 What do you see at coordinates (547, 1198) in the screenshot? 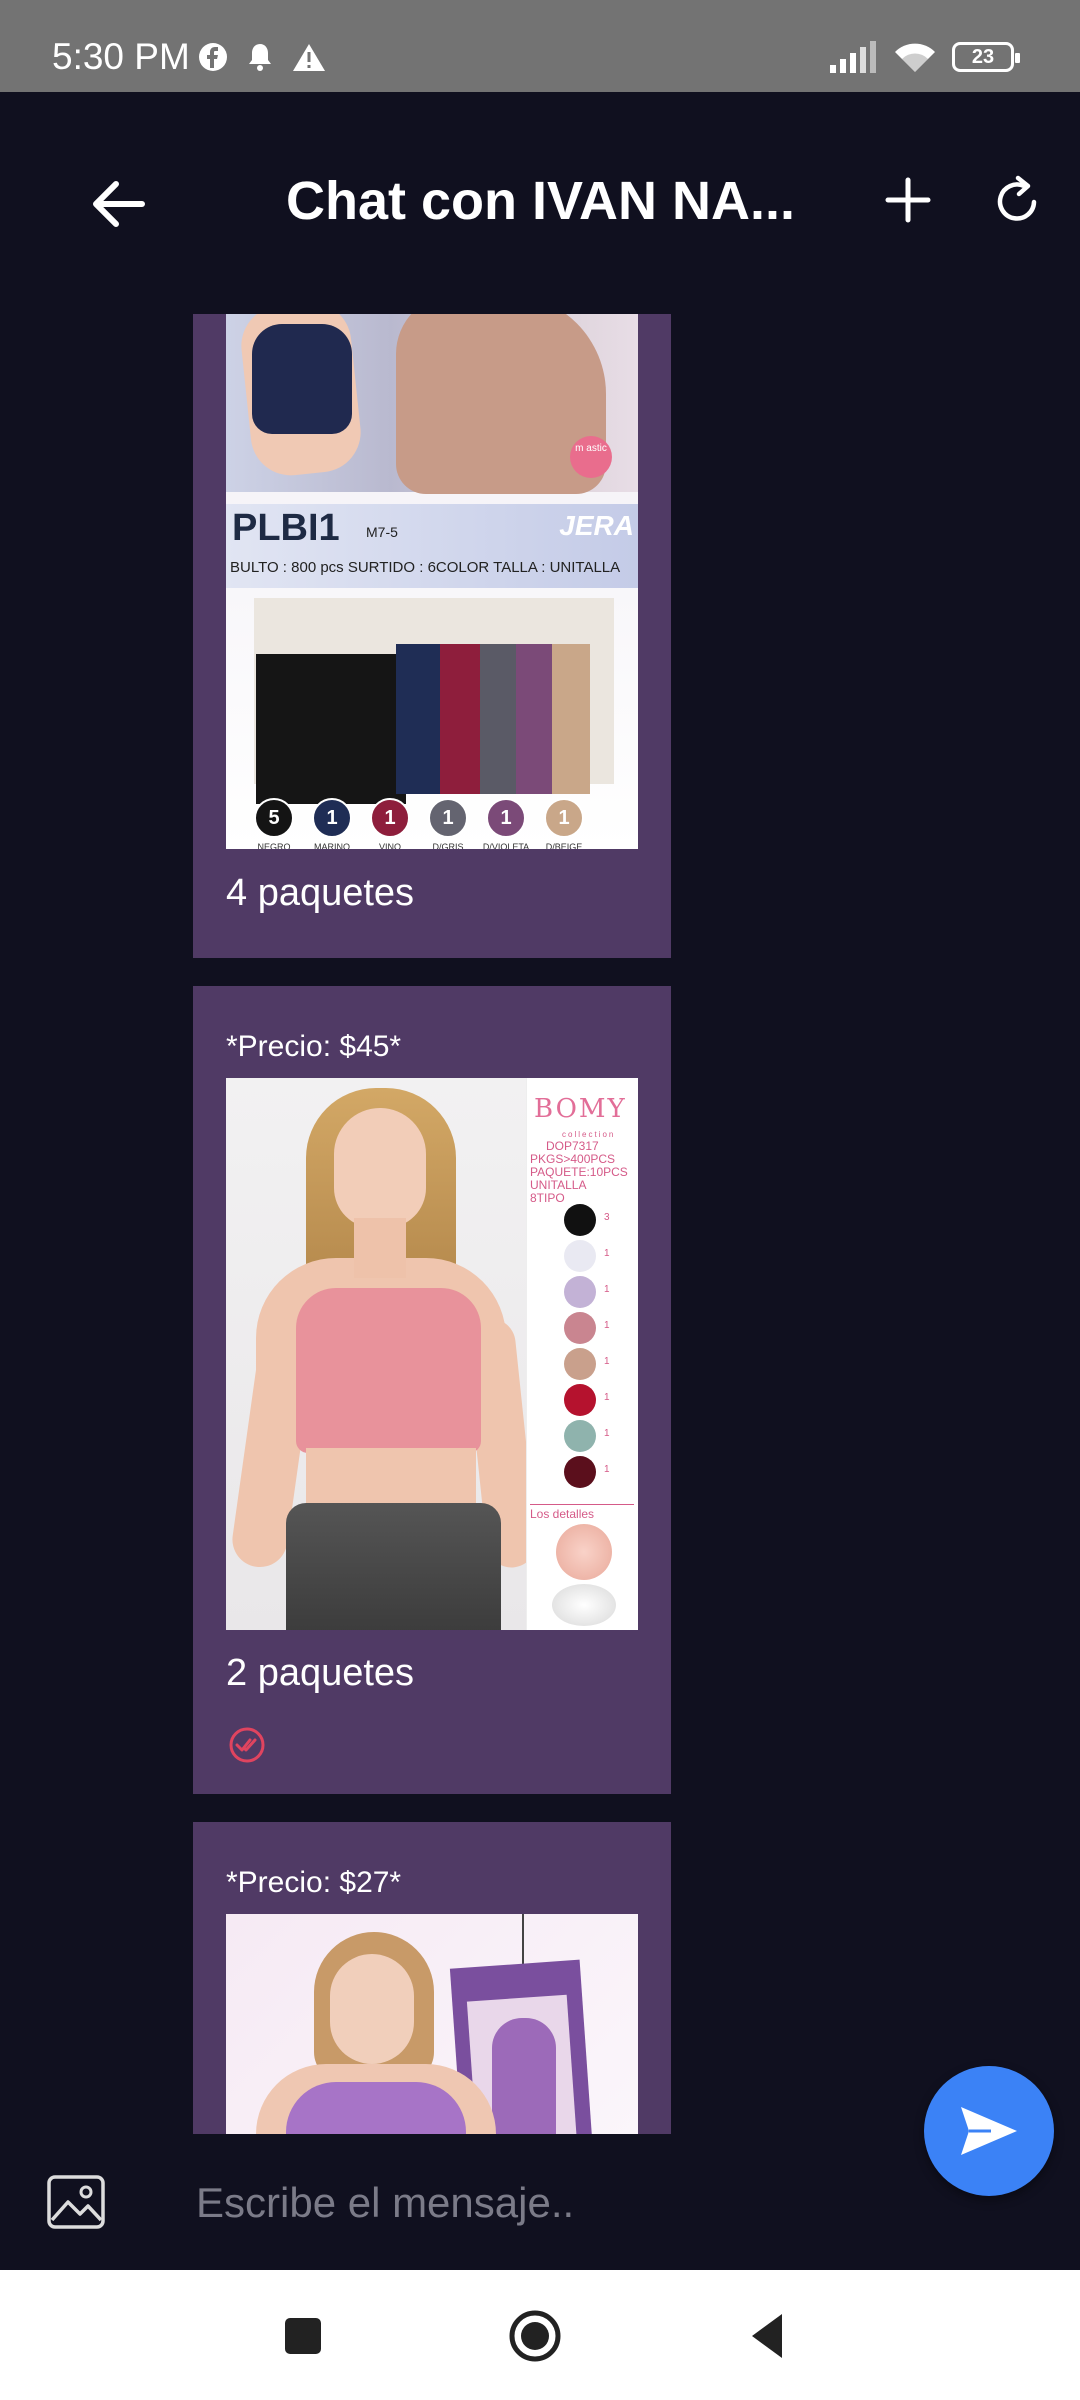
I see `spec-line: 8TIPO` at bounding box center [547, 1198].